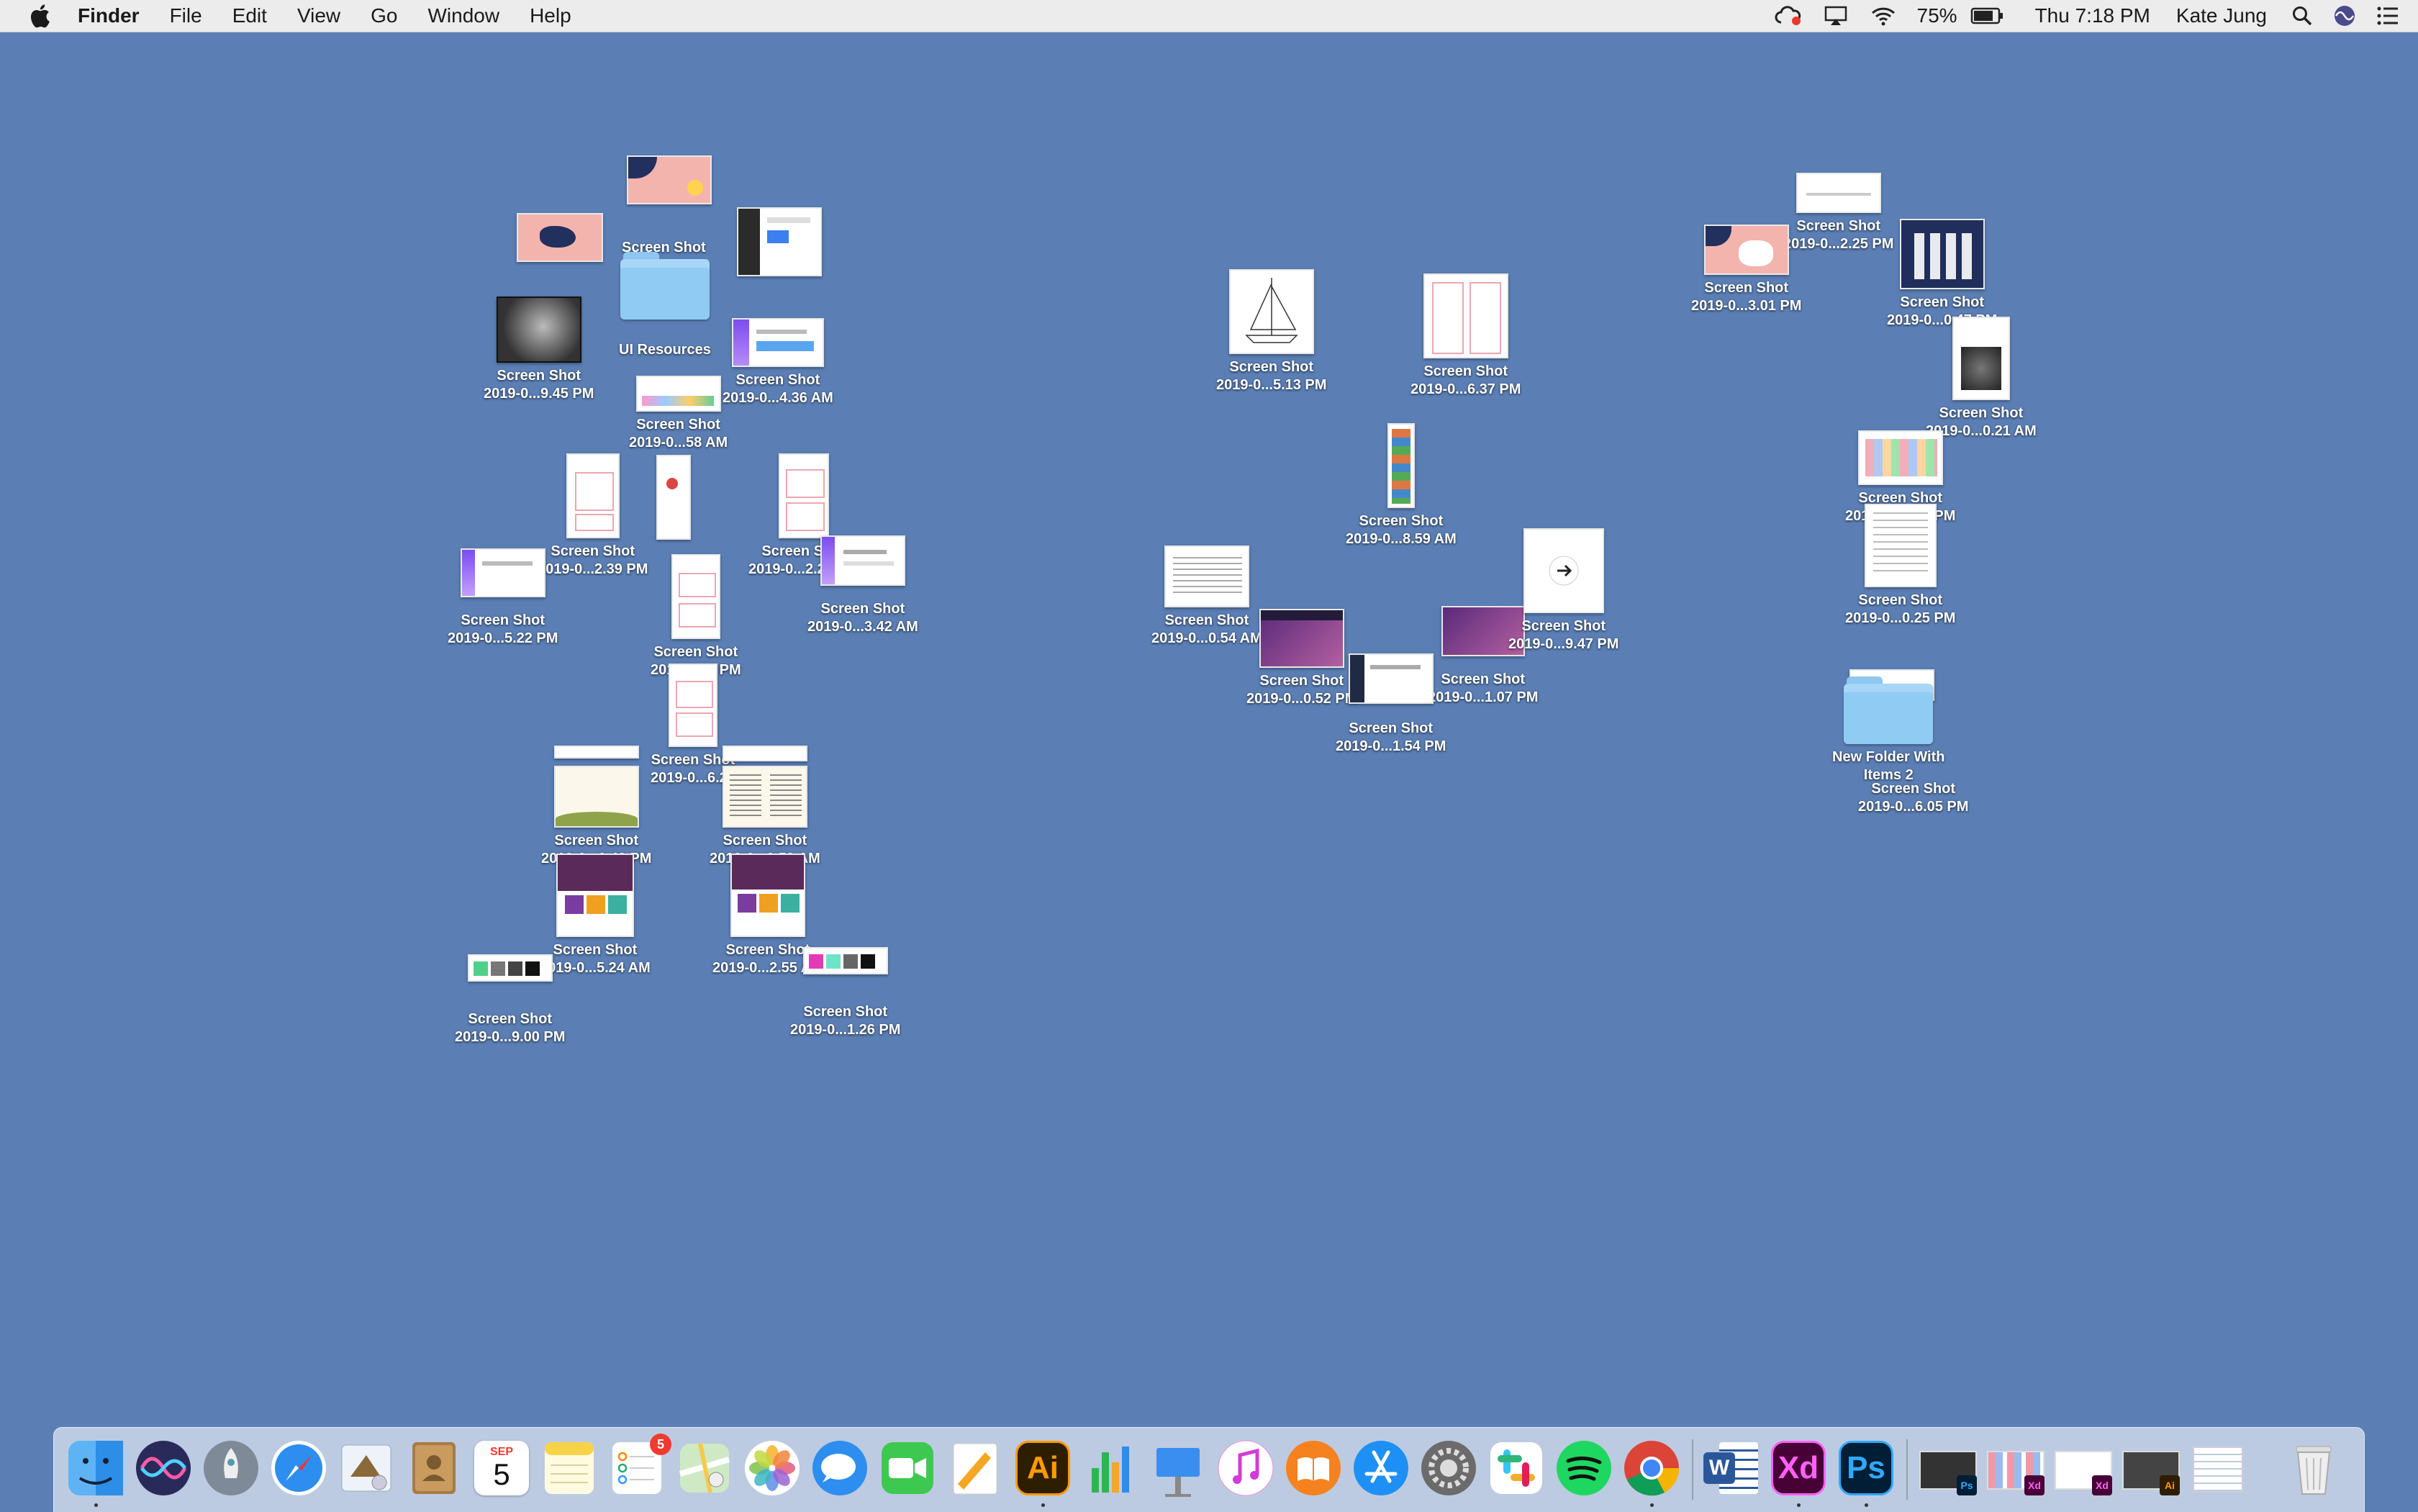  I want to click on dock-slack, so click(1517, 1468).